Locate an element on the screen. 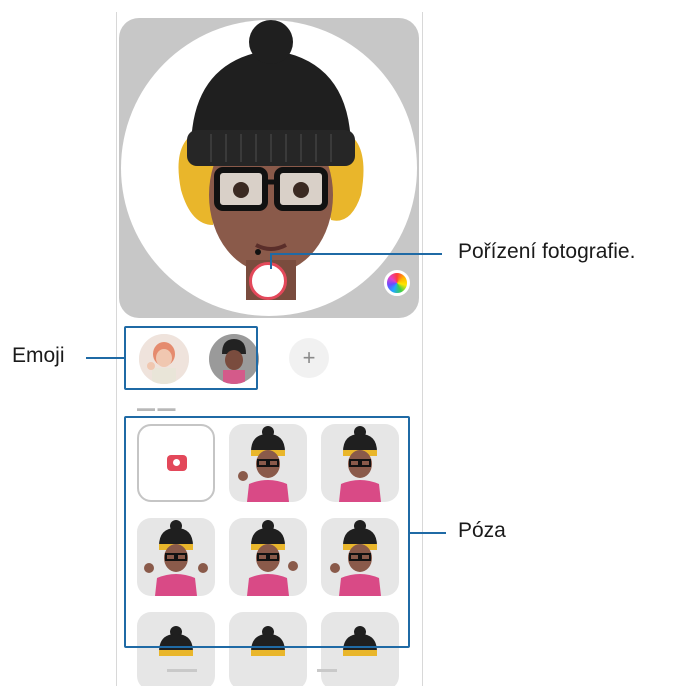  shutter-callout-tick is located at coordinates (271, 261).